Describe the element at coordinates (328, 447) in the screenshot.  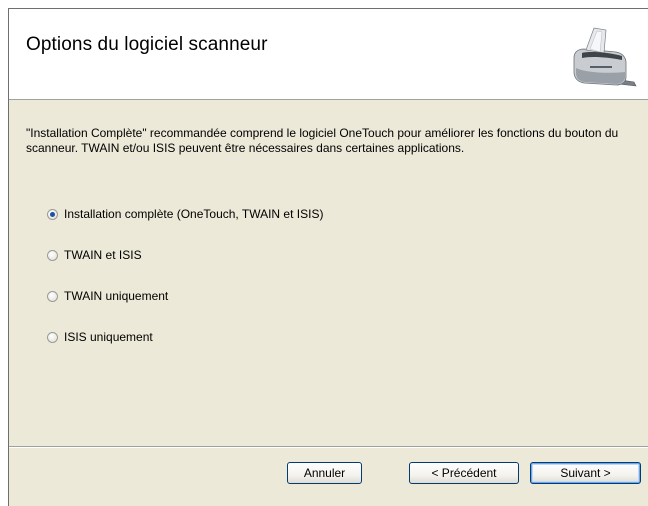
I see `footer-separator` at that location.